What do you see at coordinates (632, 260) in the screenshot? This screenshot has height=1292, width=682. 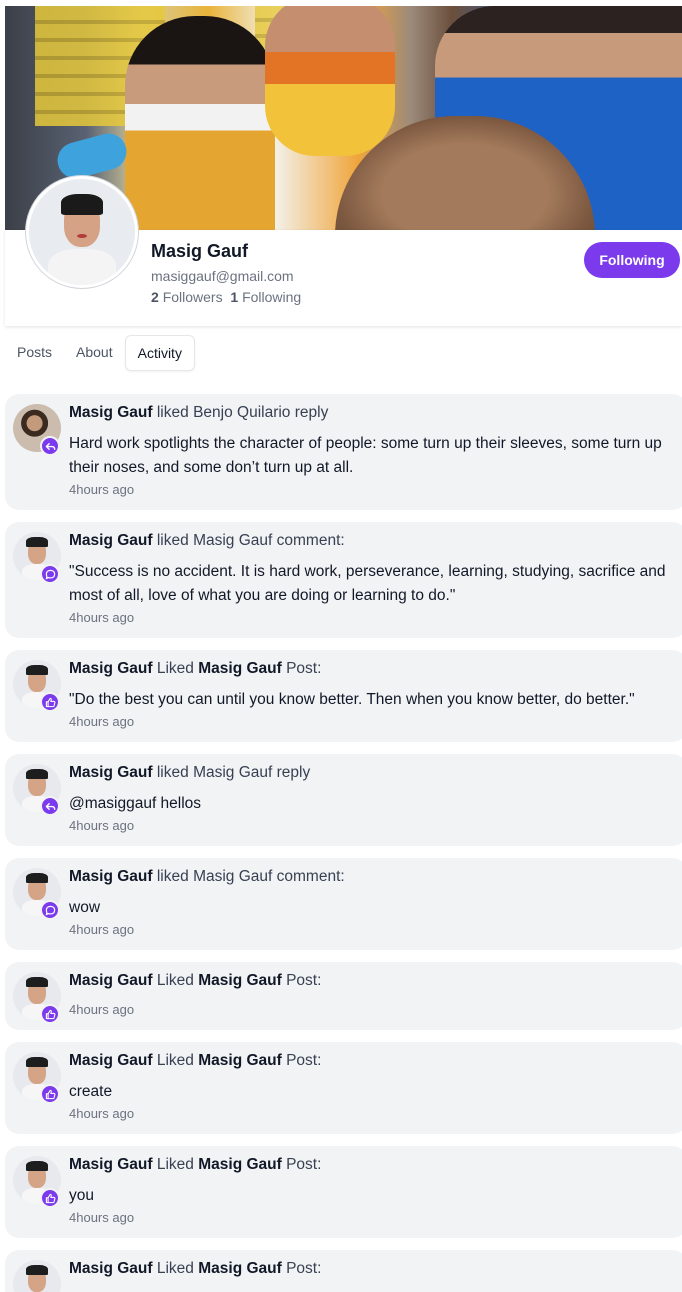 I see `following-button: Following` at bounding box center [632, 260].